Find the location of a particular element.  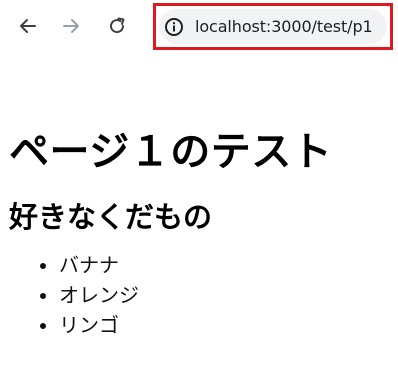

reload-button is located at coordinates (117, 26).